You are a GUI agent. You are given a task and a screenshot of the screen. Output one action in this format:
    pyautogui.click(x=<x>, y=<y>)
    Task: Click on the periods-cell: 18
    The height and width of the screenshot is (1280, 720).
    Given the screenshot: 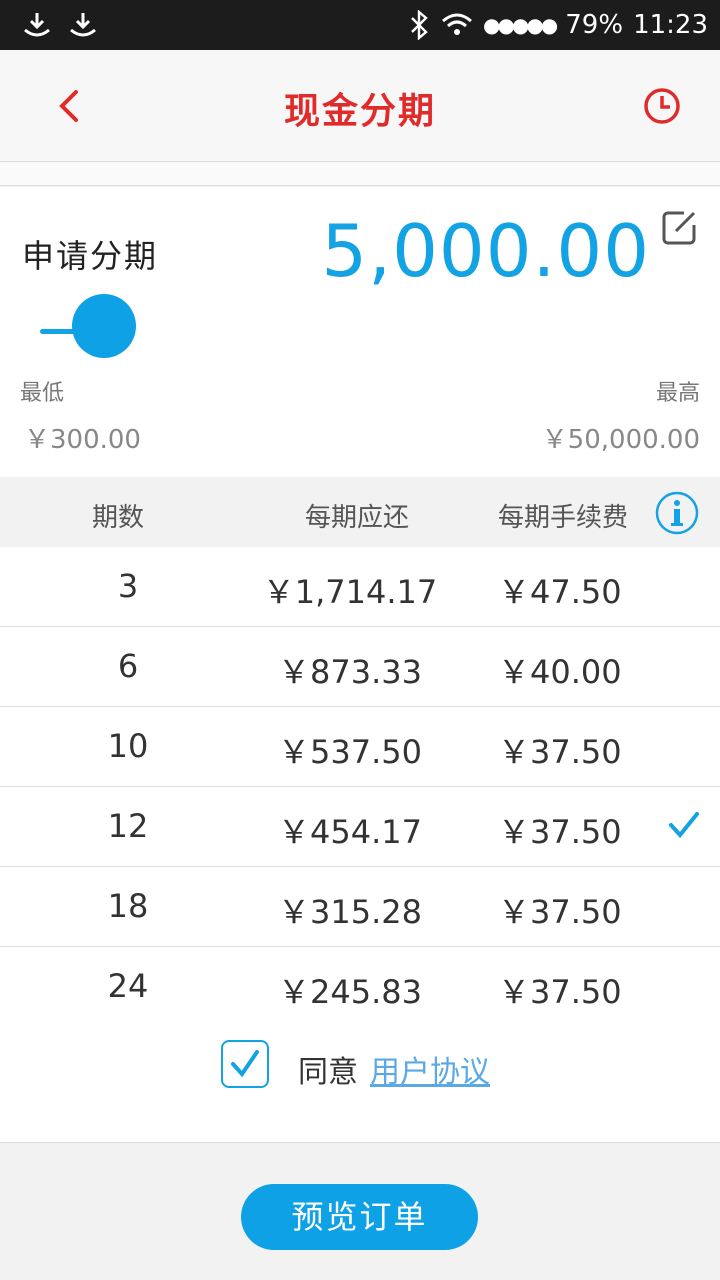 What is the action you would take?
    pyautogui.click(x=128, y=906)
    